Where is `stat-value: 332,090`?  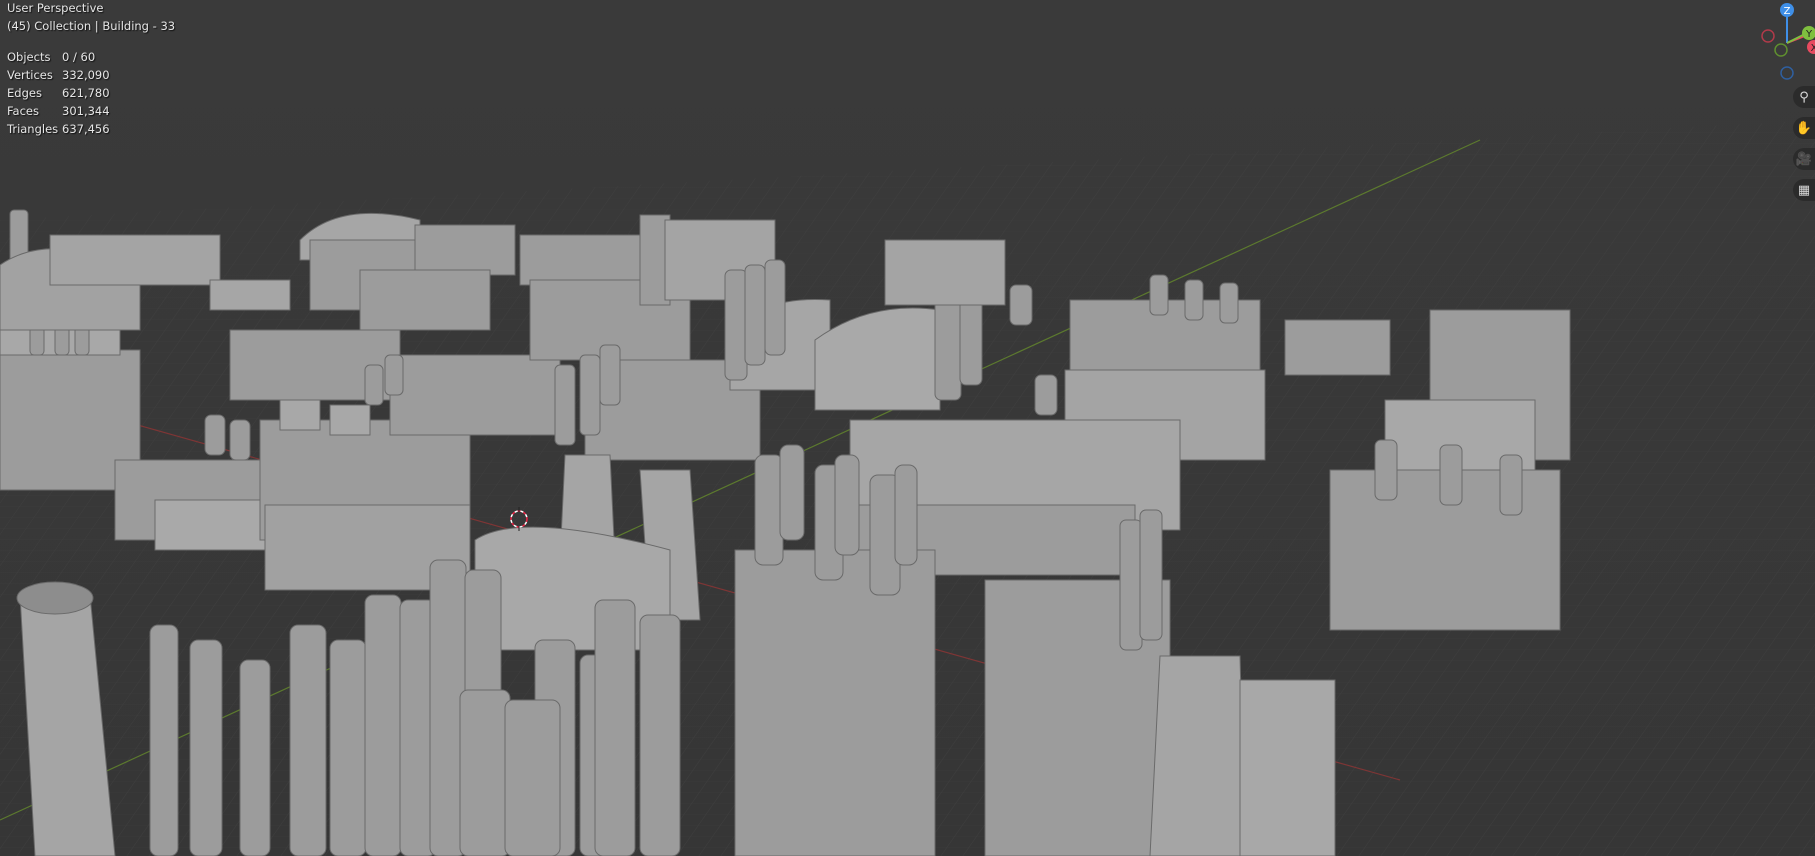
stat-value: 332,090 is located at coordinates (86, 75).